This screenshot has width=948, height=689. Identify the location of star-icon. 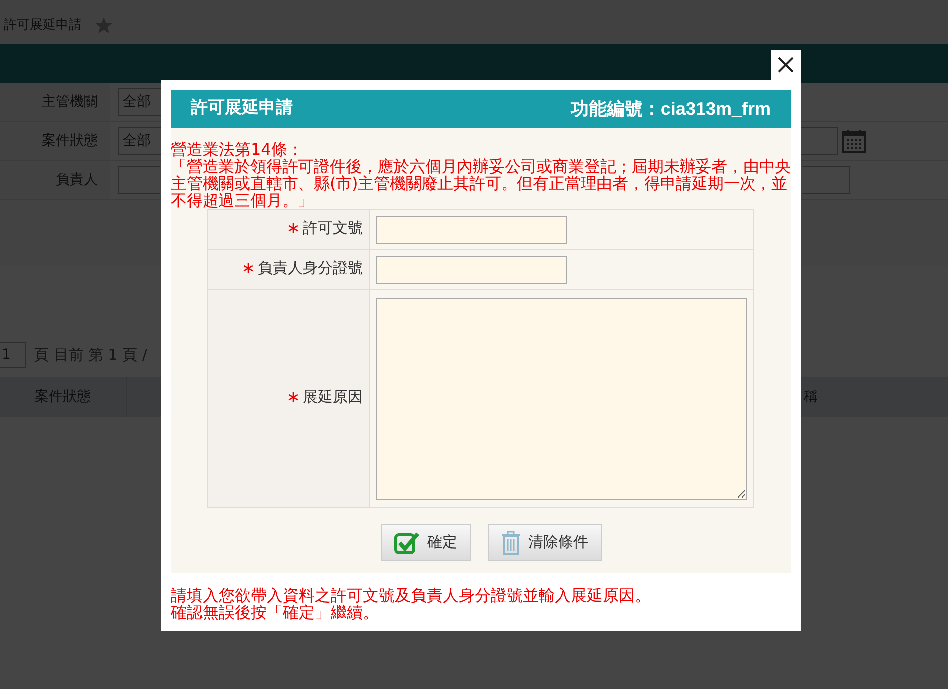
(104, 26).